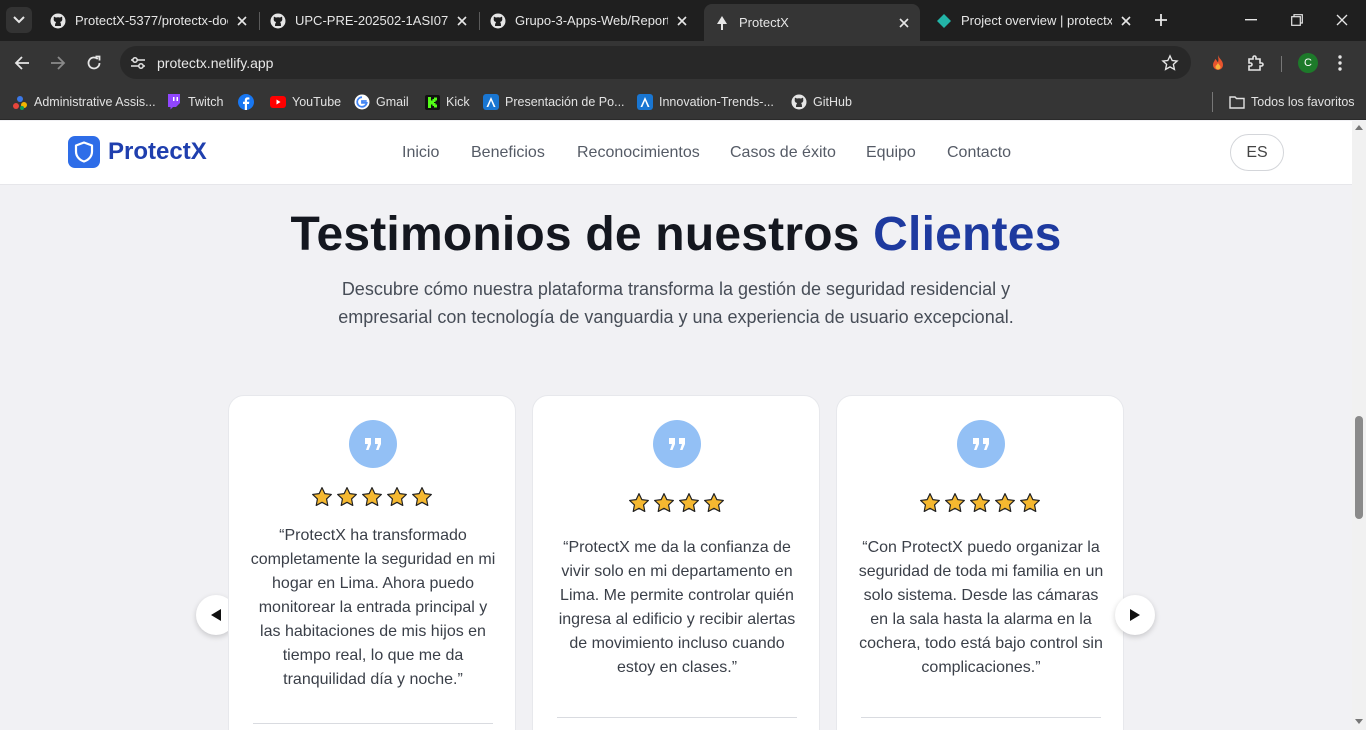  What do you see at coordinates (1255, 63) in the screenshot?
I see `extensions-puzzle-icon` at bounding box center [1255, 63].